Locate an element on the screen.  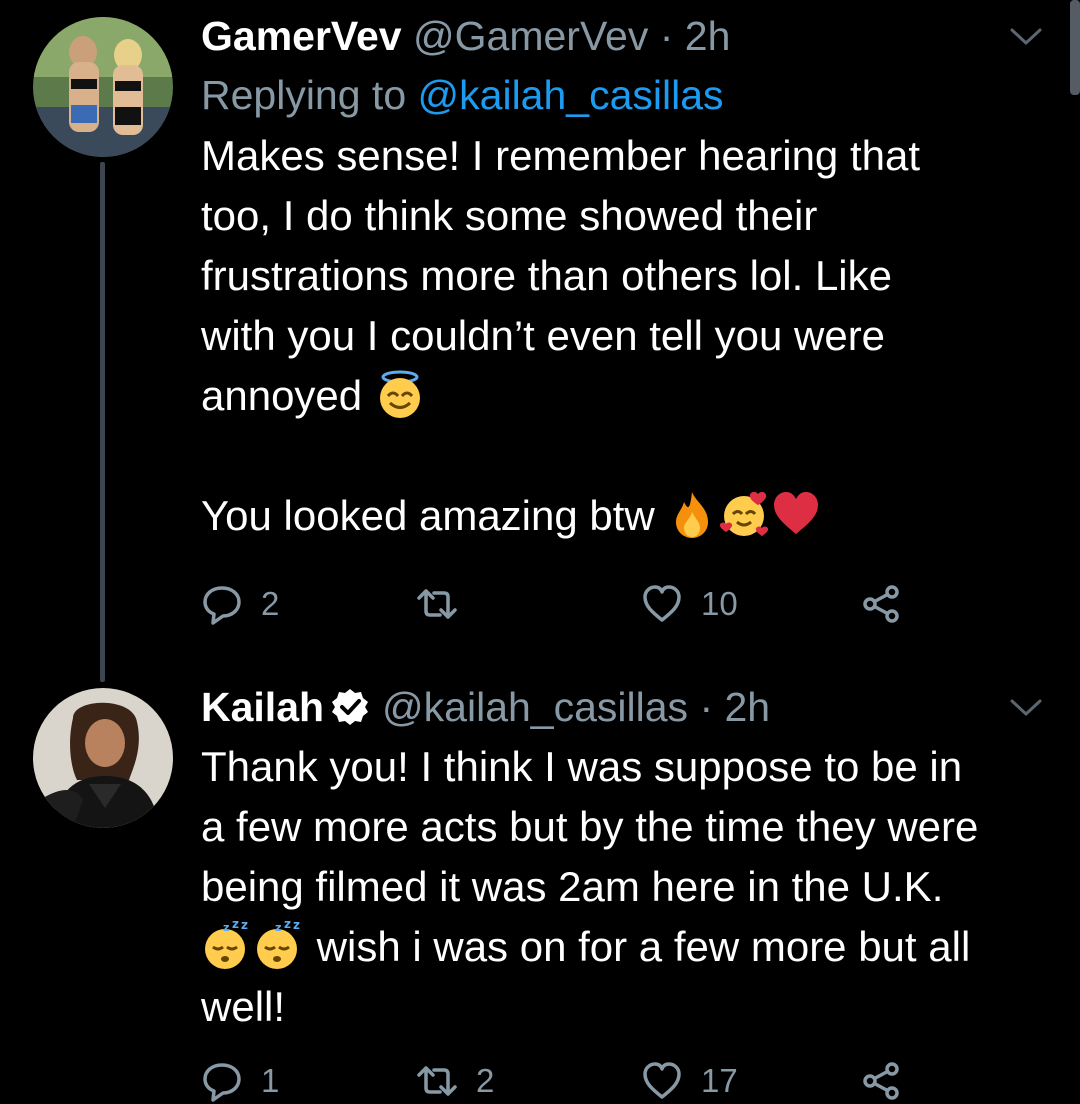
tweet-header: GamerVev @GamerVev · 2h is located at coordinates (625, 36).